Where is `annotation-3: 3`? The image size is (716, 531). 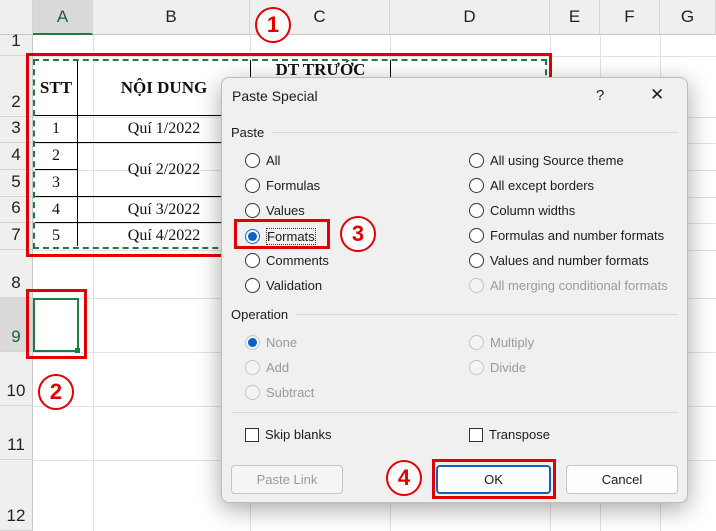 annotation-3: 3 is located at coordinates (358, 234).